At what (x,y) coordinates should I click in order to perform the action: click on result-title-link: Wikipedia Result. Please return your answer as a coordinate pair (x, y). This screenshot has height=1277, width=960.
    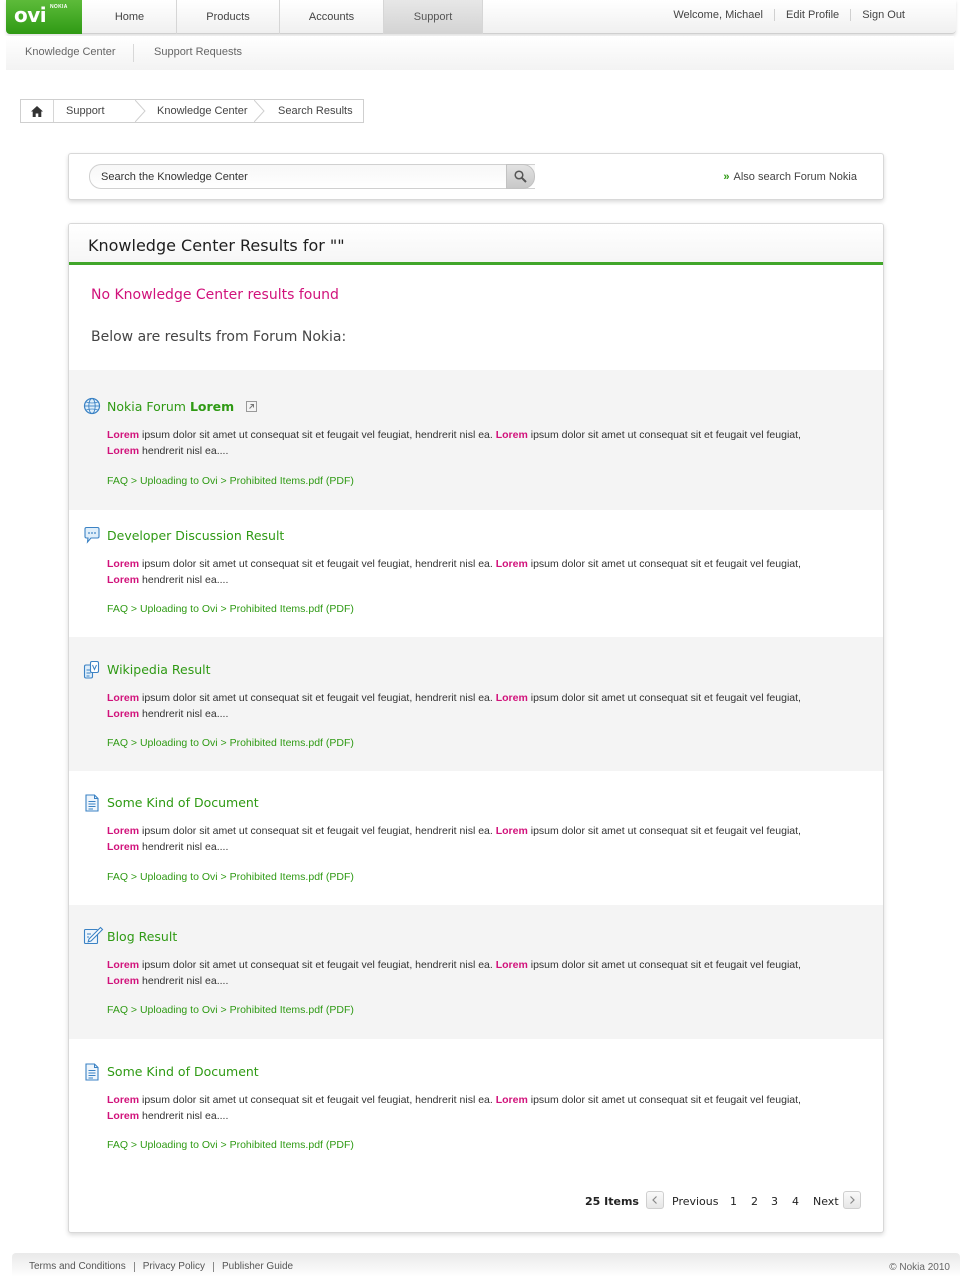
    Looking at the image, I should click on (159, 669).